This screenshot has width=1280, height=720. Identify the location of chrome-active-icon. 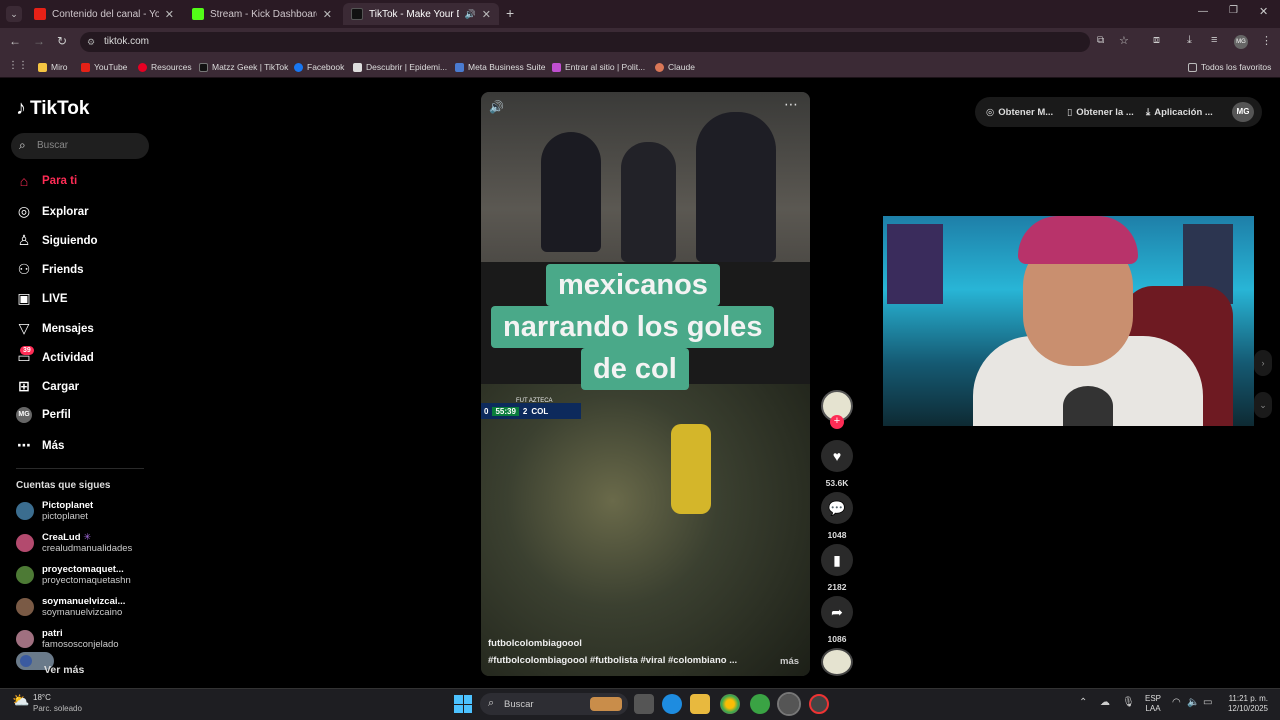
(789, 704).